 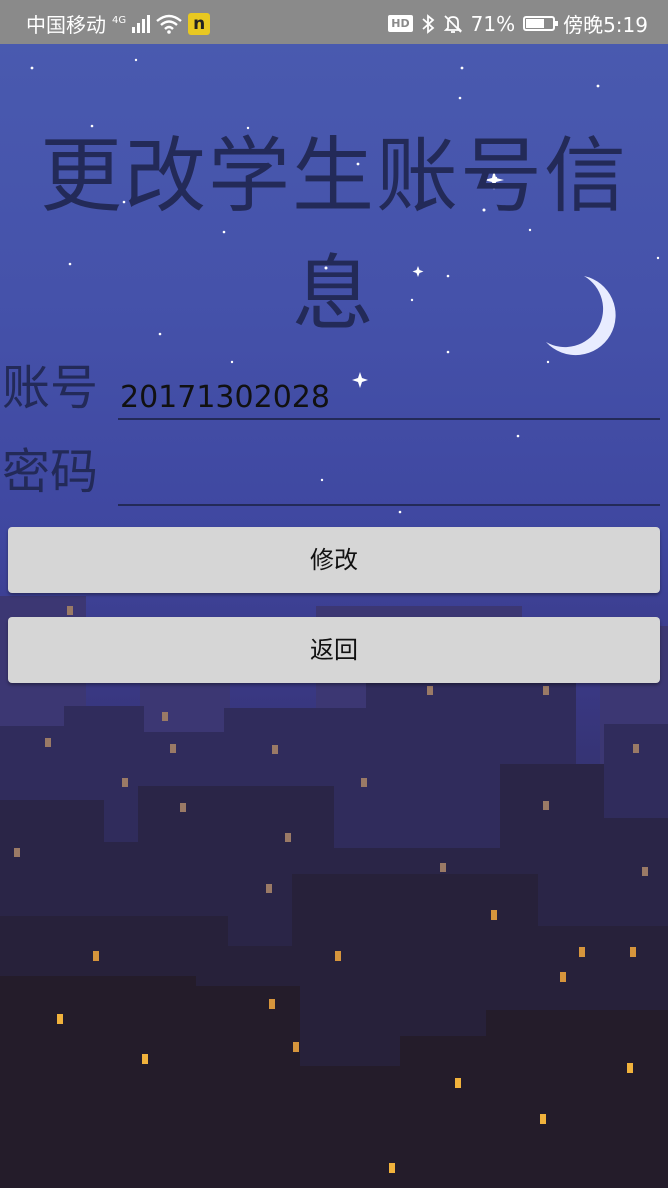 What do you see at coordinates (452, 23) in the screenshot?
I see `mute-icon` at bounding box center [452, 23].